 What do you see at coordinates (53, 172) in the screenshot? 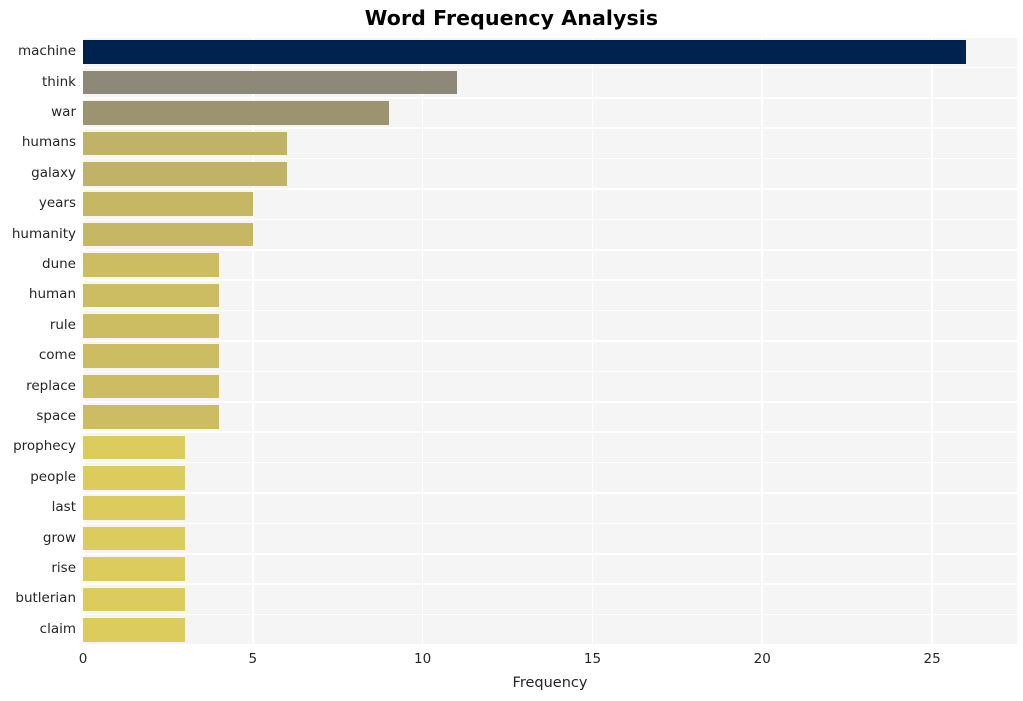
I see `y-tick-label-galaxy: galaxy` at bounding box center [53, 172].